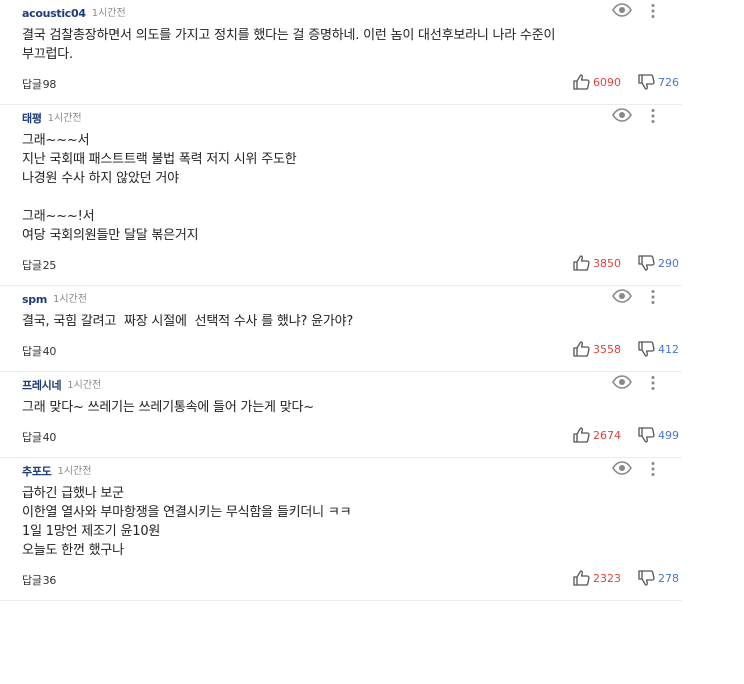 The height and width of the screenshot is (684, 744). I want to click on comment-meta: spm 1시간전, so click(352, 300).